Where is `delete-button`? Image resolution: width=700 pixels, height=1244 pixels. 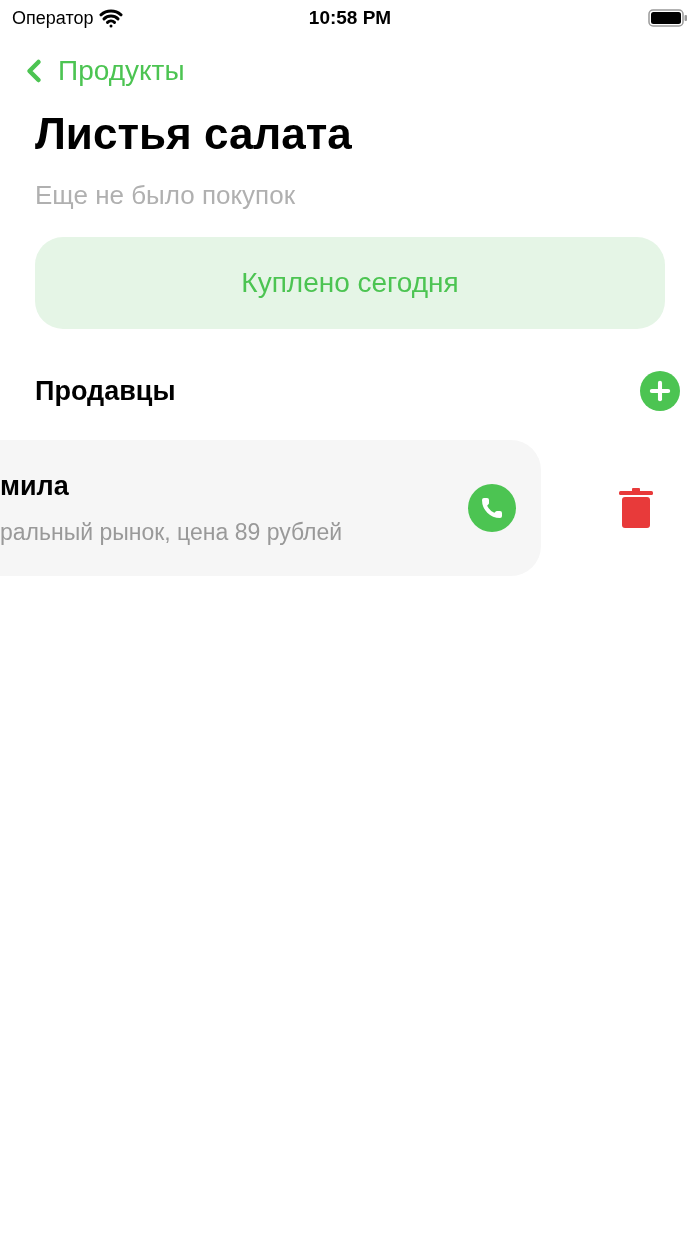
delete-button is located at coordinates (636, 507).